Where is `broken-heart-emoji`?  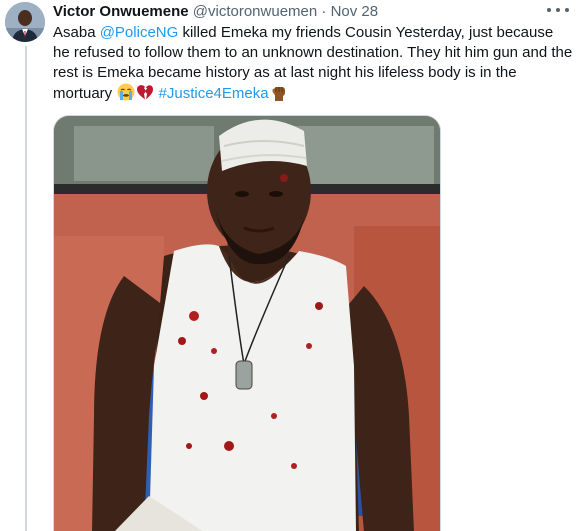
broken-heart-emoji is located at coordinates (145, 95).